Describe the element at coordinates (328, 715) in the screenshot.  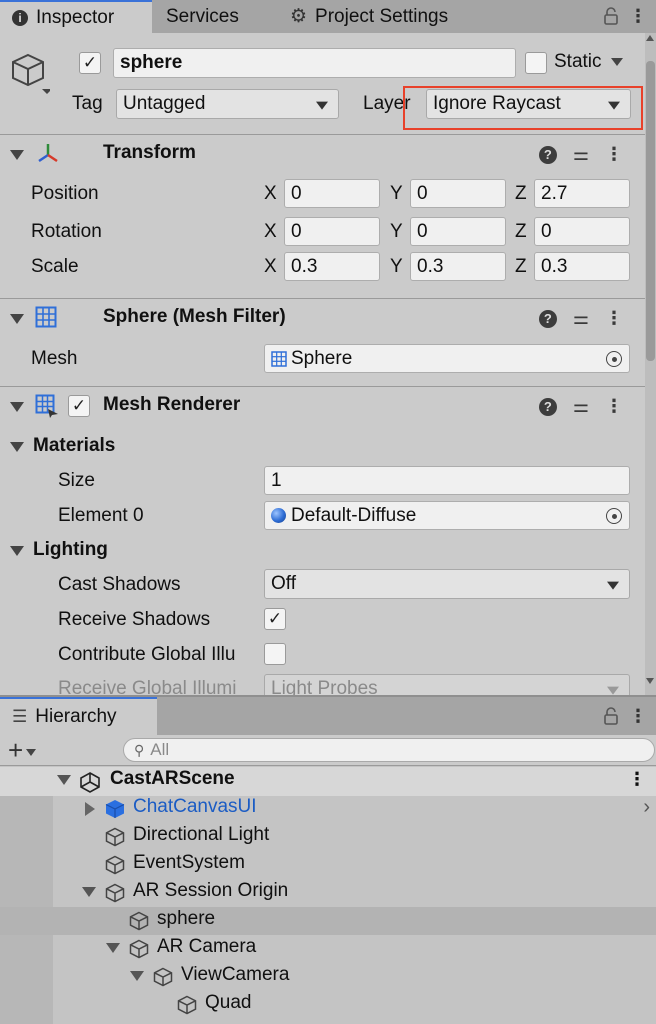
I see `hierarchy-tab-bar: ☰ Hierarchy ⋮` at that location.